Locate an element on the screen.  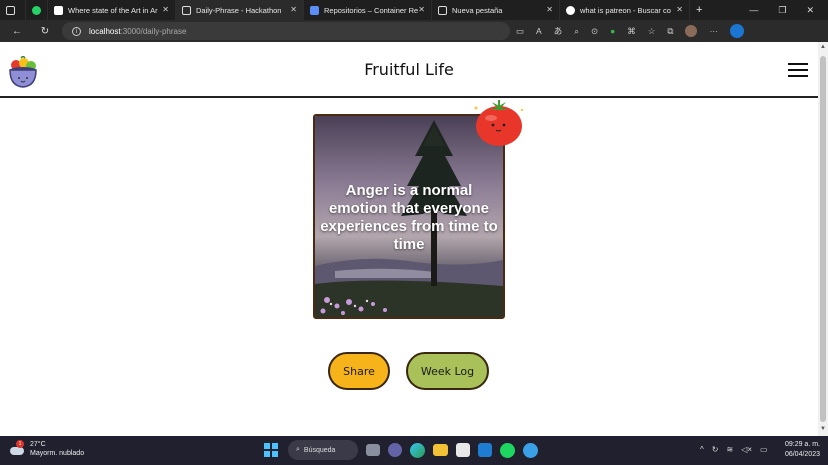
spotify-icon is located at coordinates (507, 450).